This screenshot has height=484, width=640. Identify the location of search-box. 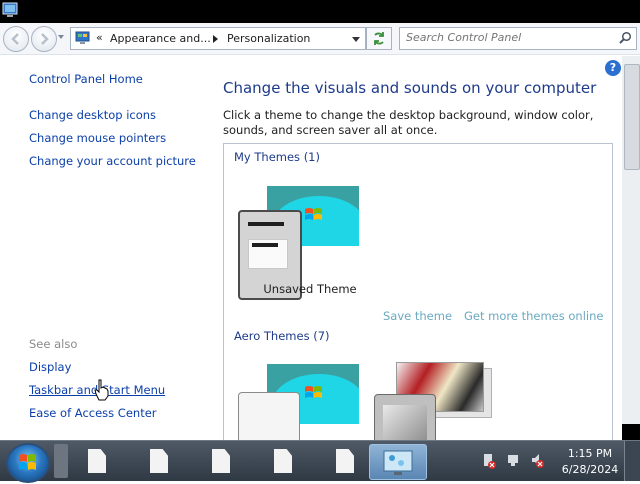
(518, 38).